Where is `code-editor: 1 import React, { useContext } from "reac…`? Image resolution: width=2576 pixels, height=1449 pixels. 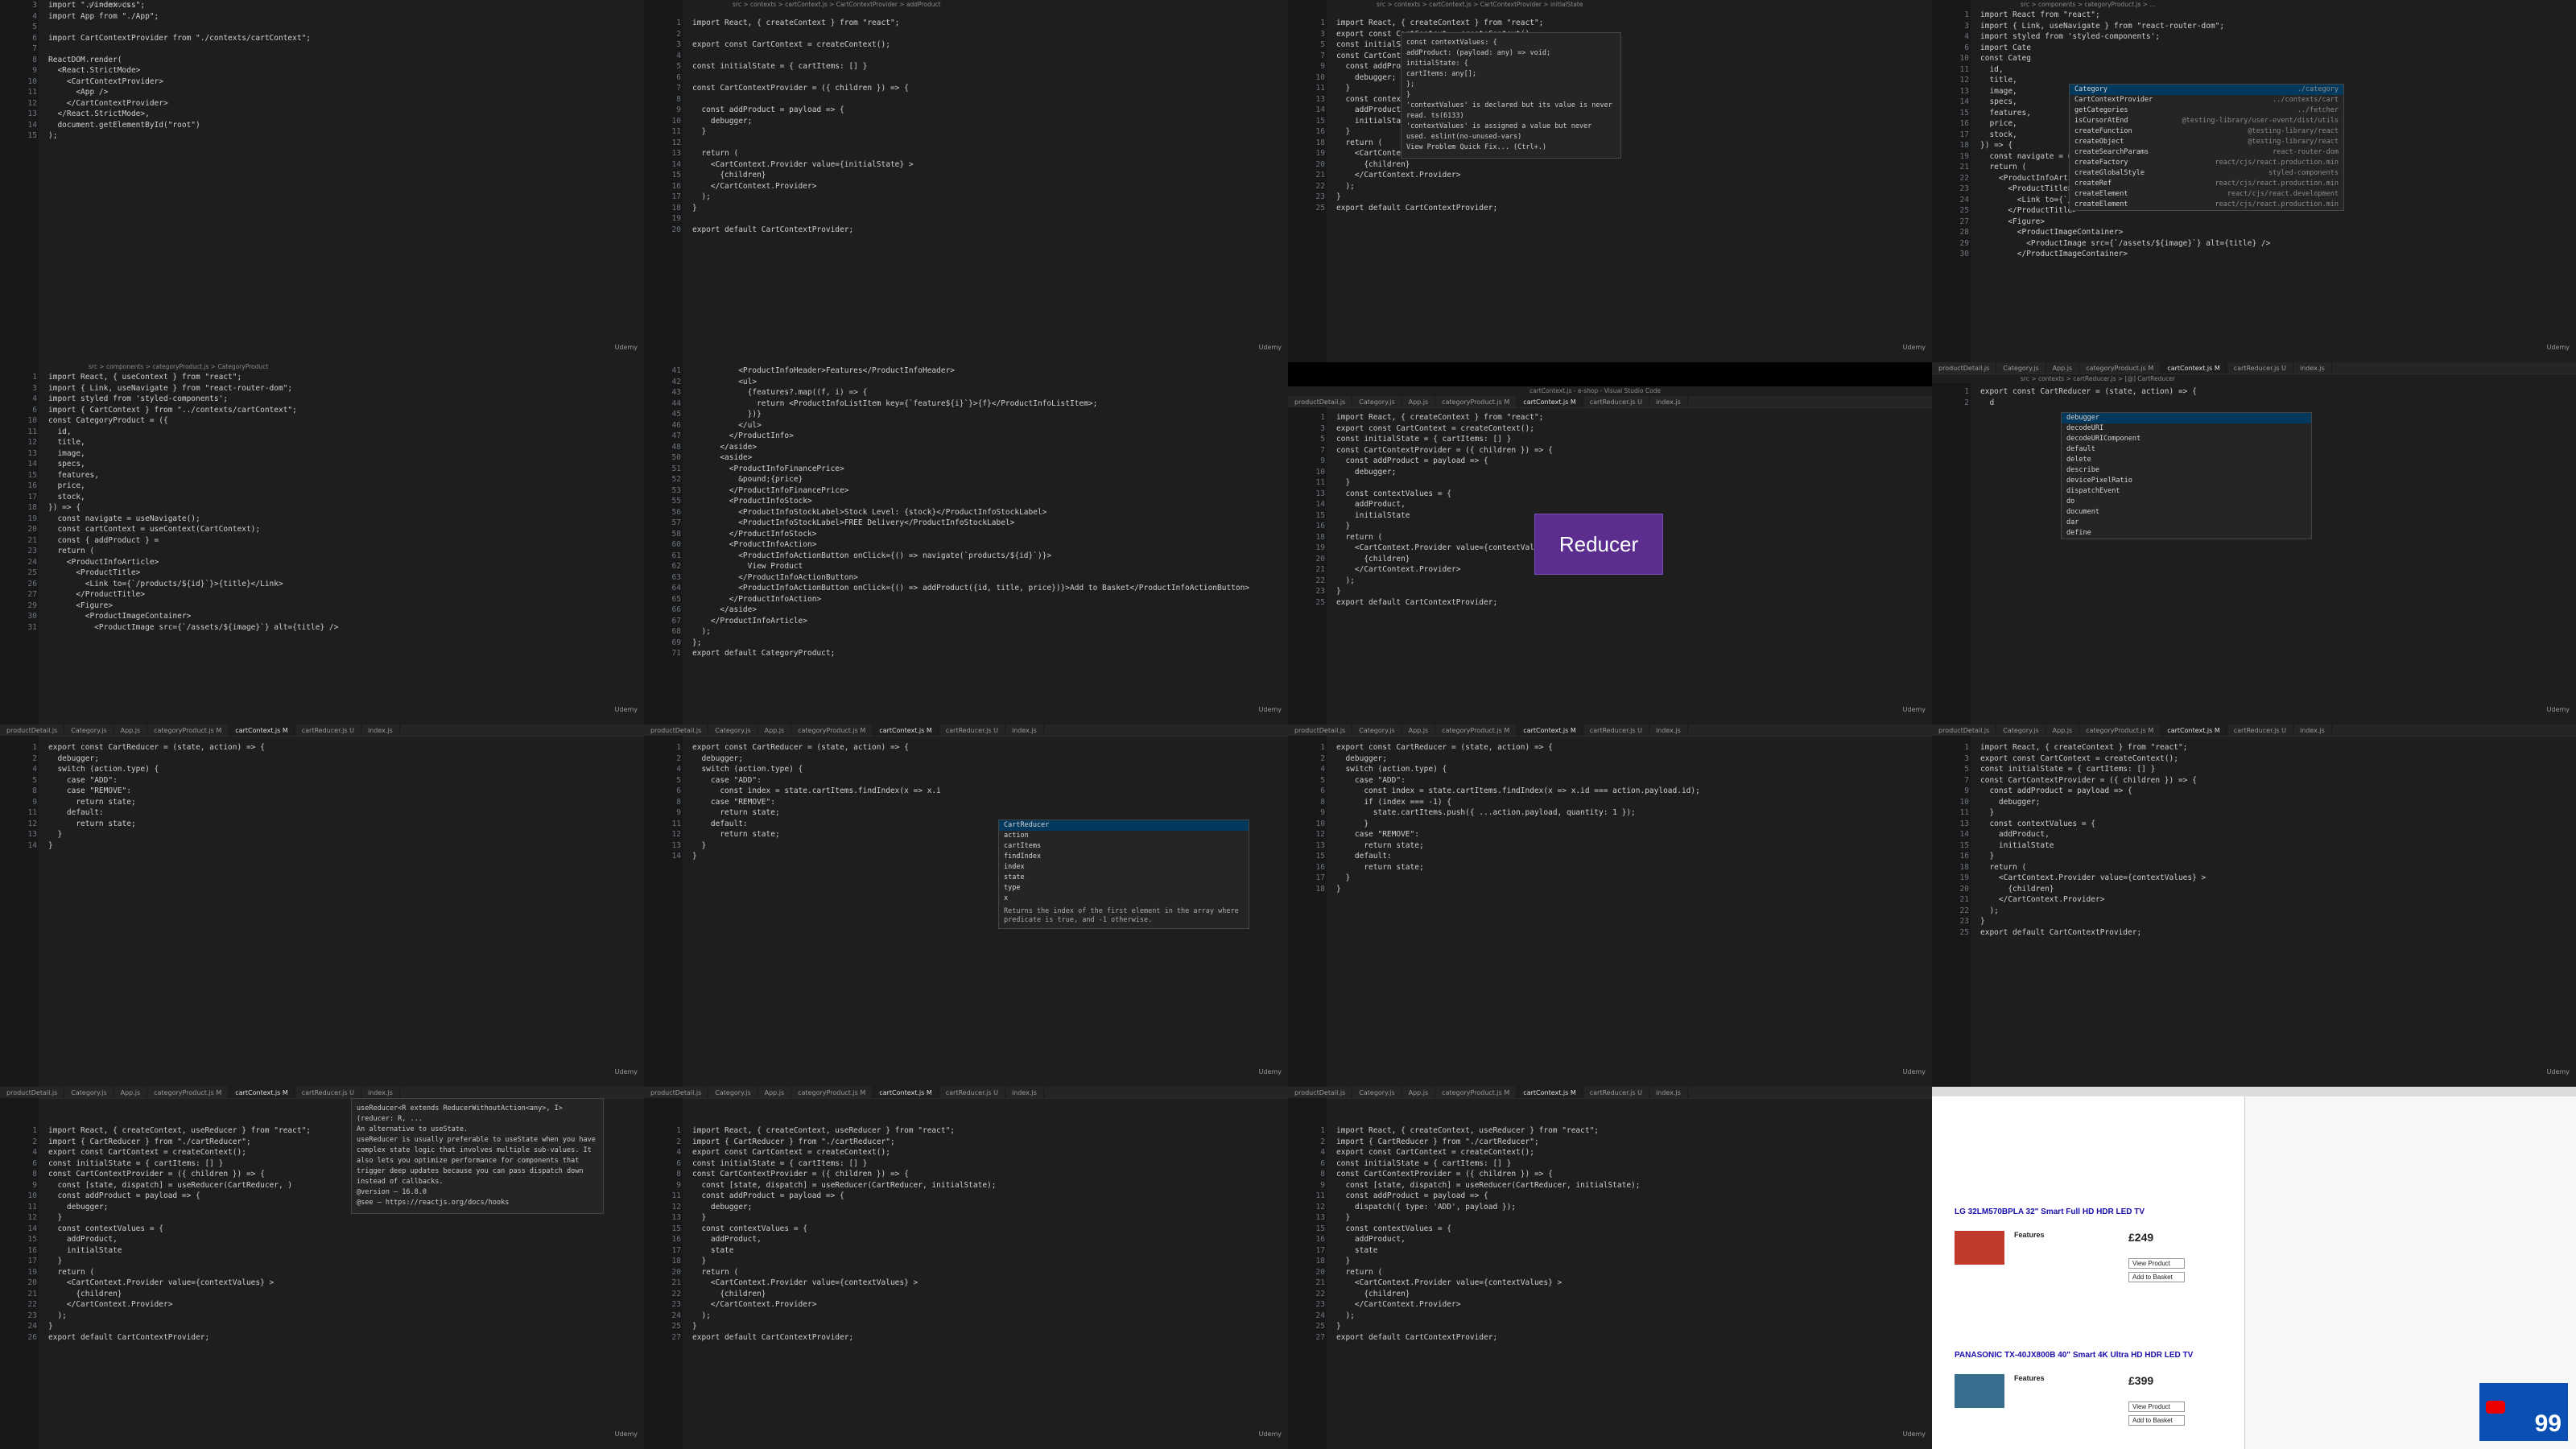
code-editor: 1 import React, { useContext } from "reac… is located at coordinates (332, 503).